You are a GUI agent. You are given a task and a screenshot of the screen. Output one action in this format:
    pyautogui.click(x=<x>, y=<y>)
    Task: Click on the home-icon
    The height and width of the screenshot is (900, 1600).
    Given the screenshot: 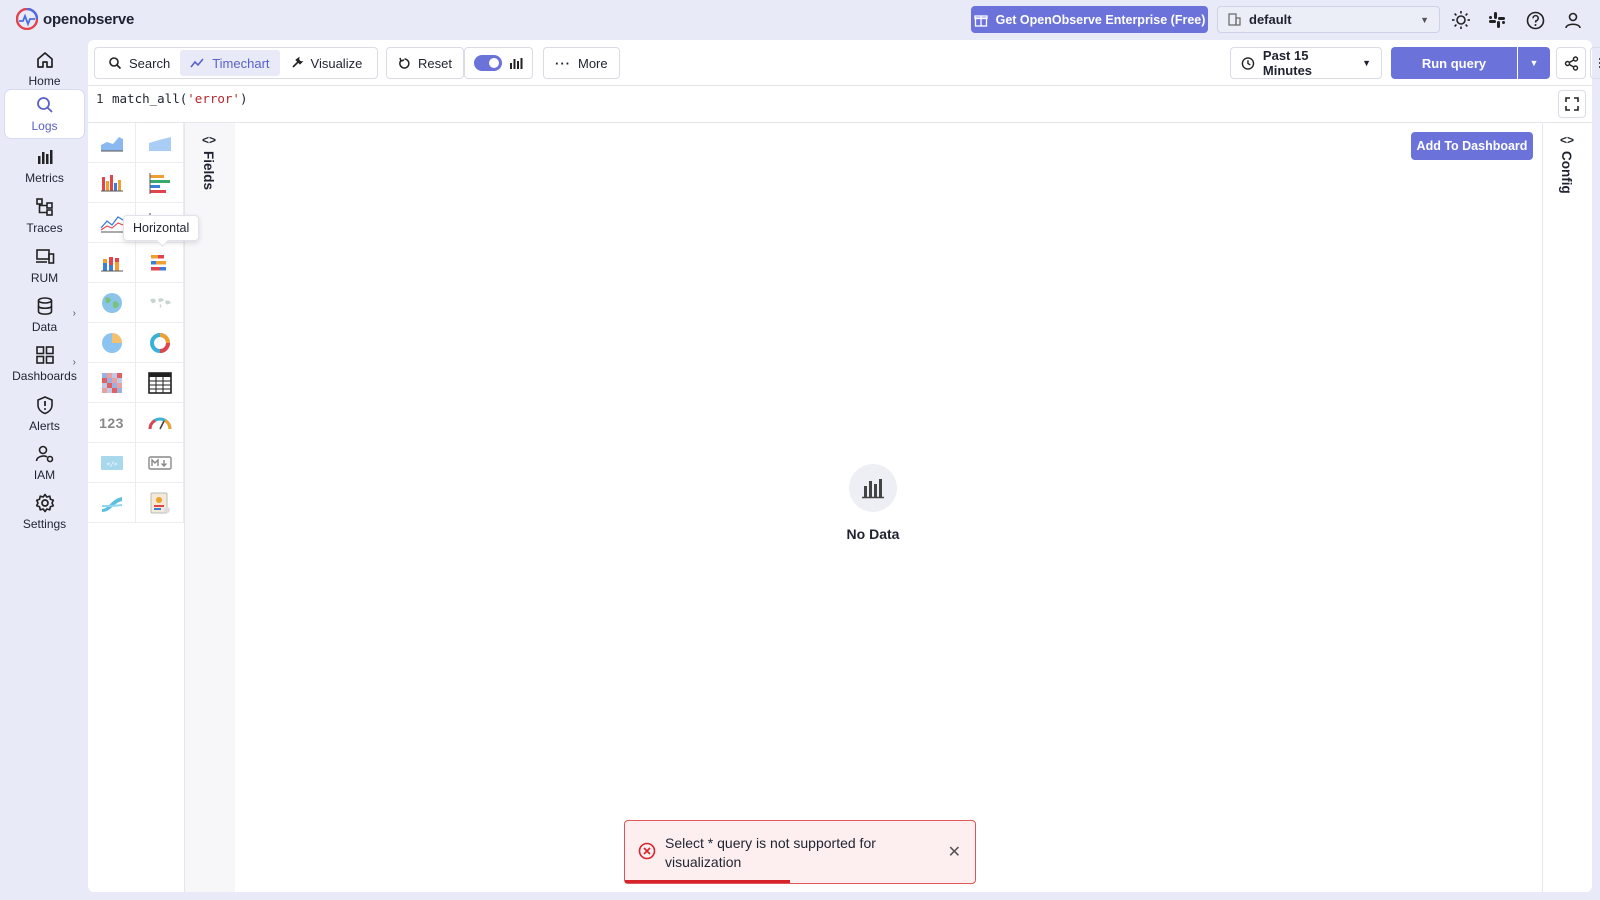 What is the action you would take?
    pyautogui.click(x=44, y=60)
    